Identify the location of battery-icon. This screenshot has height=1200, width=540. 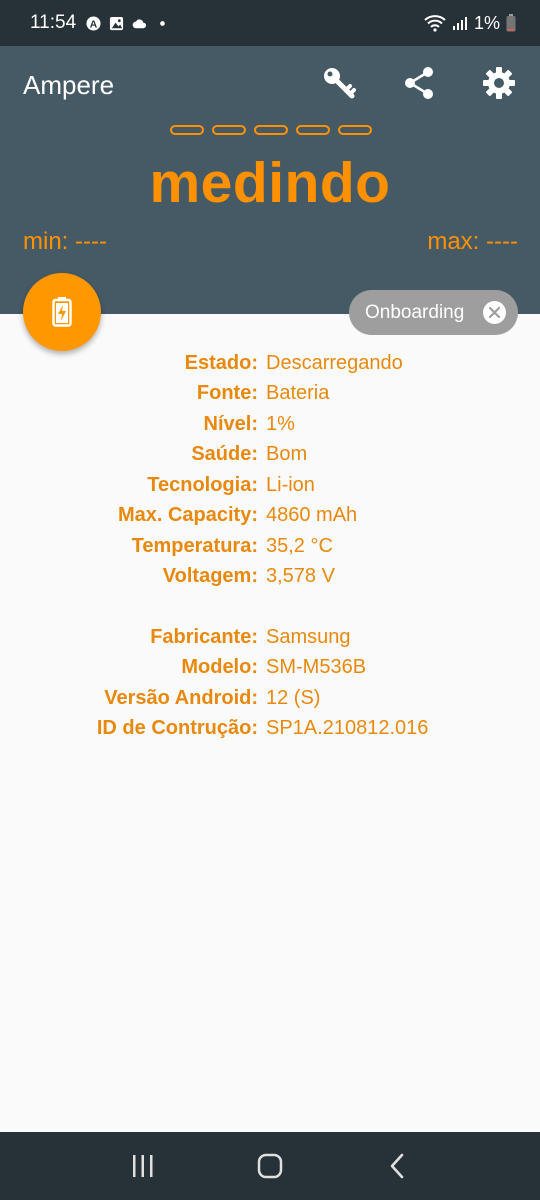
(511, 23).